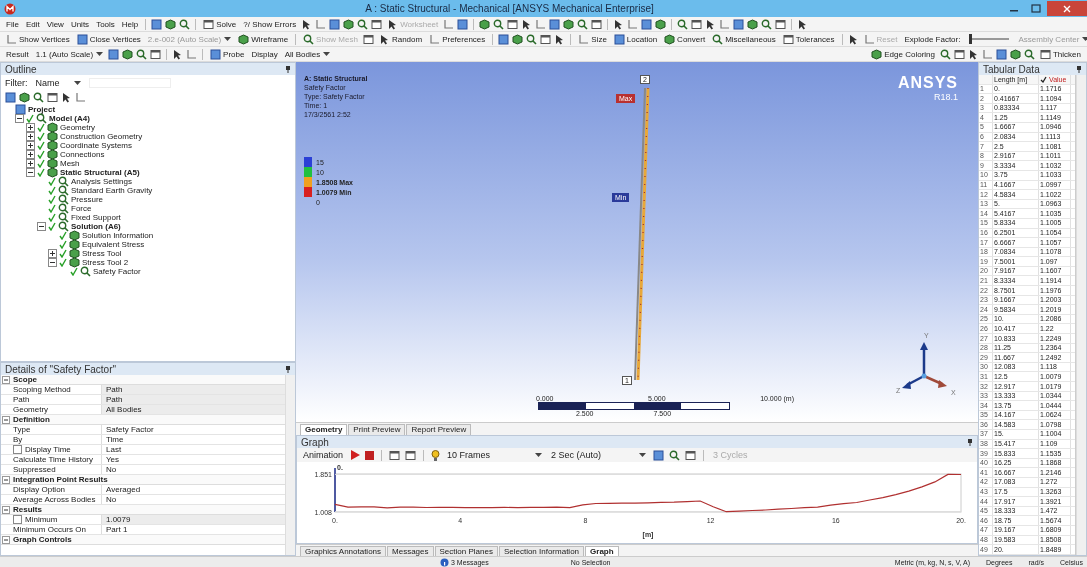  I want to click on tree-item: Analysis Settings, so click(101, 181).